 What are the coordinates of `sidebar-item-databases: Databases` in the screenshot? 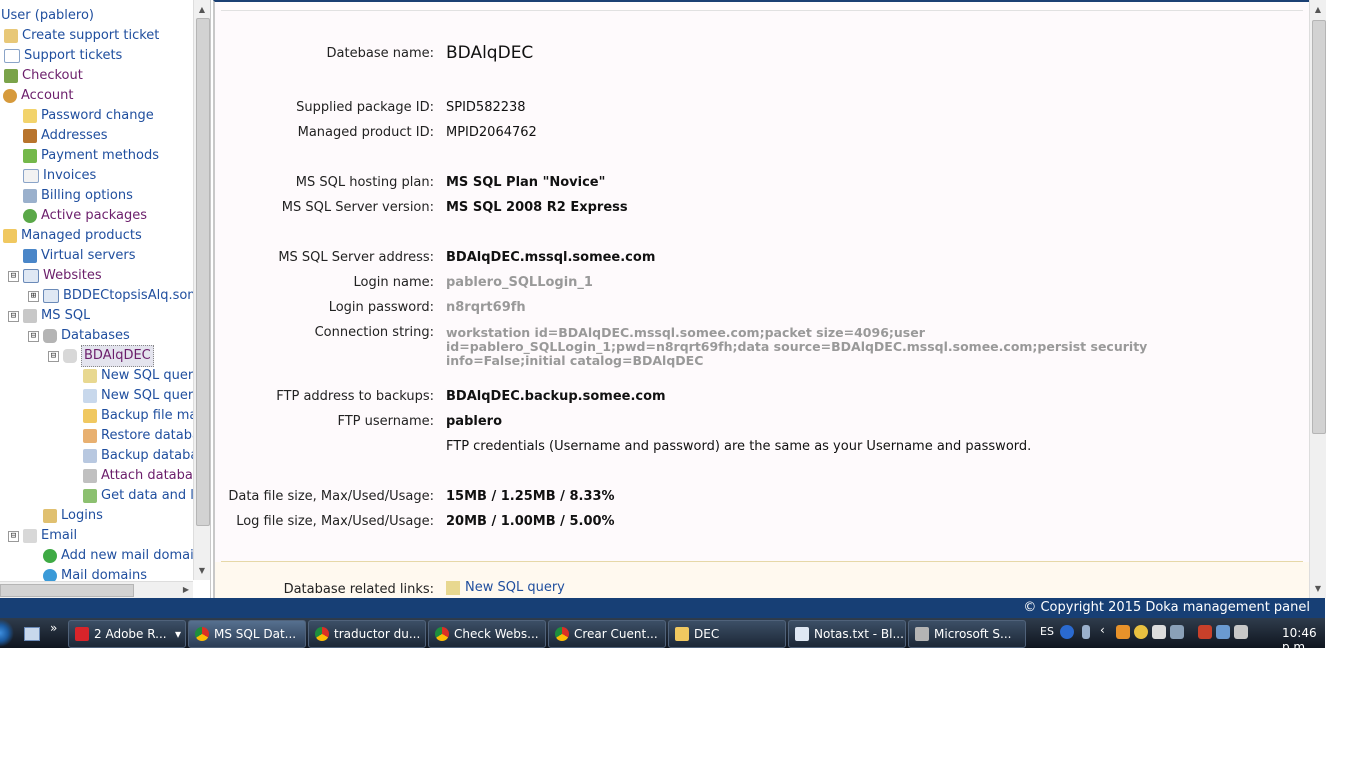 It's located at (86, 336).